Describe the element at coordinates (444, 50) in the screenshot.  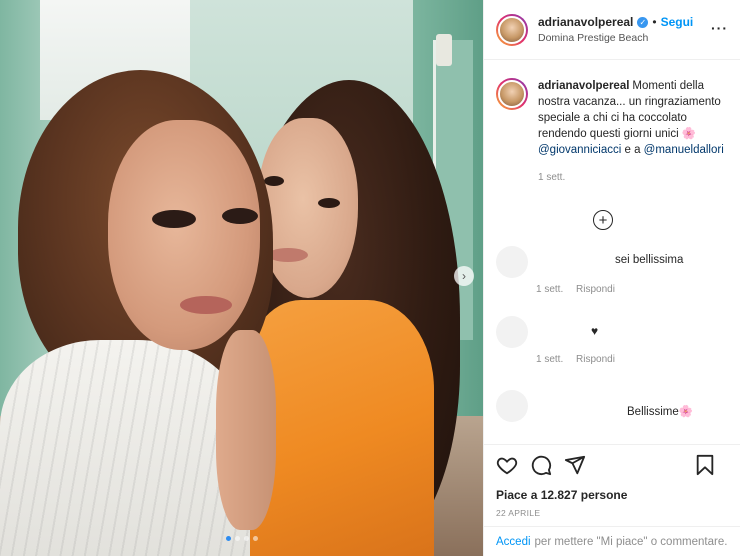
I see `background-lamp` at that location.